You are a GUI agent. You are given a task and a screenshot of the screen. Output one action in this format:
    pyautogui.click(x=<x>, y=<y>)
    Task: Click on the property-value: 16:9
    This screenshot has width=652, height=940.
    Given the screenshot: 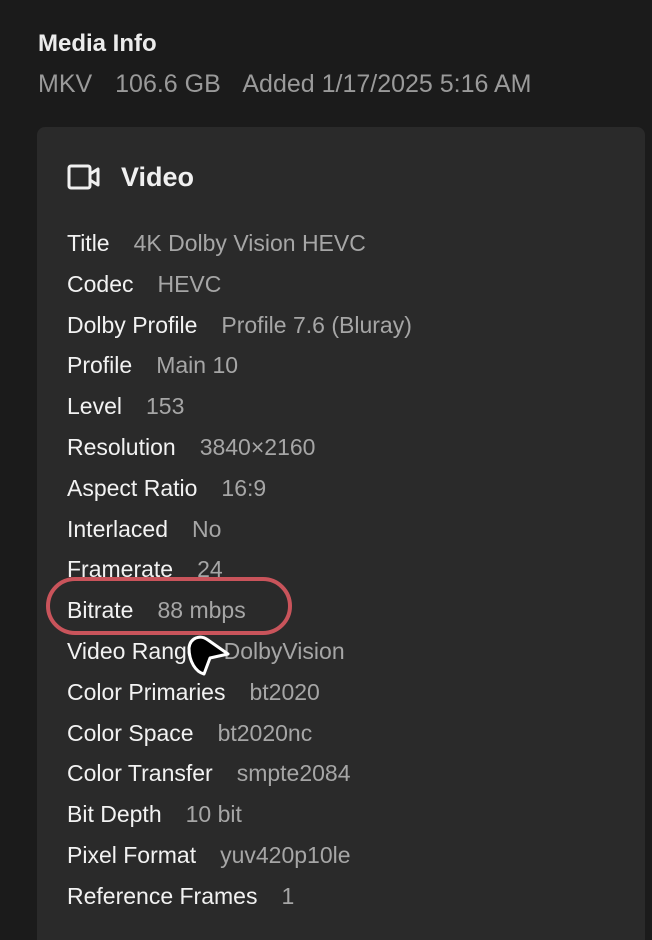 What is the action you would take?
    pyautogui.click(x=244, y=487)
    